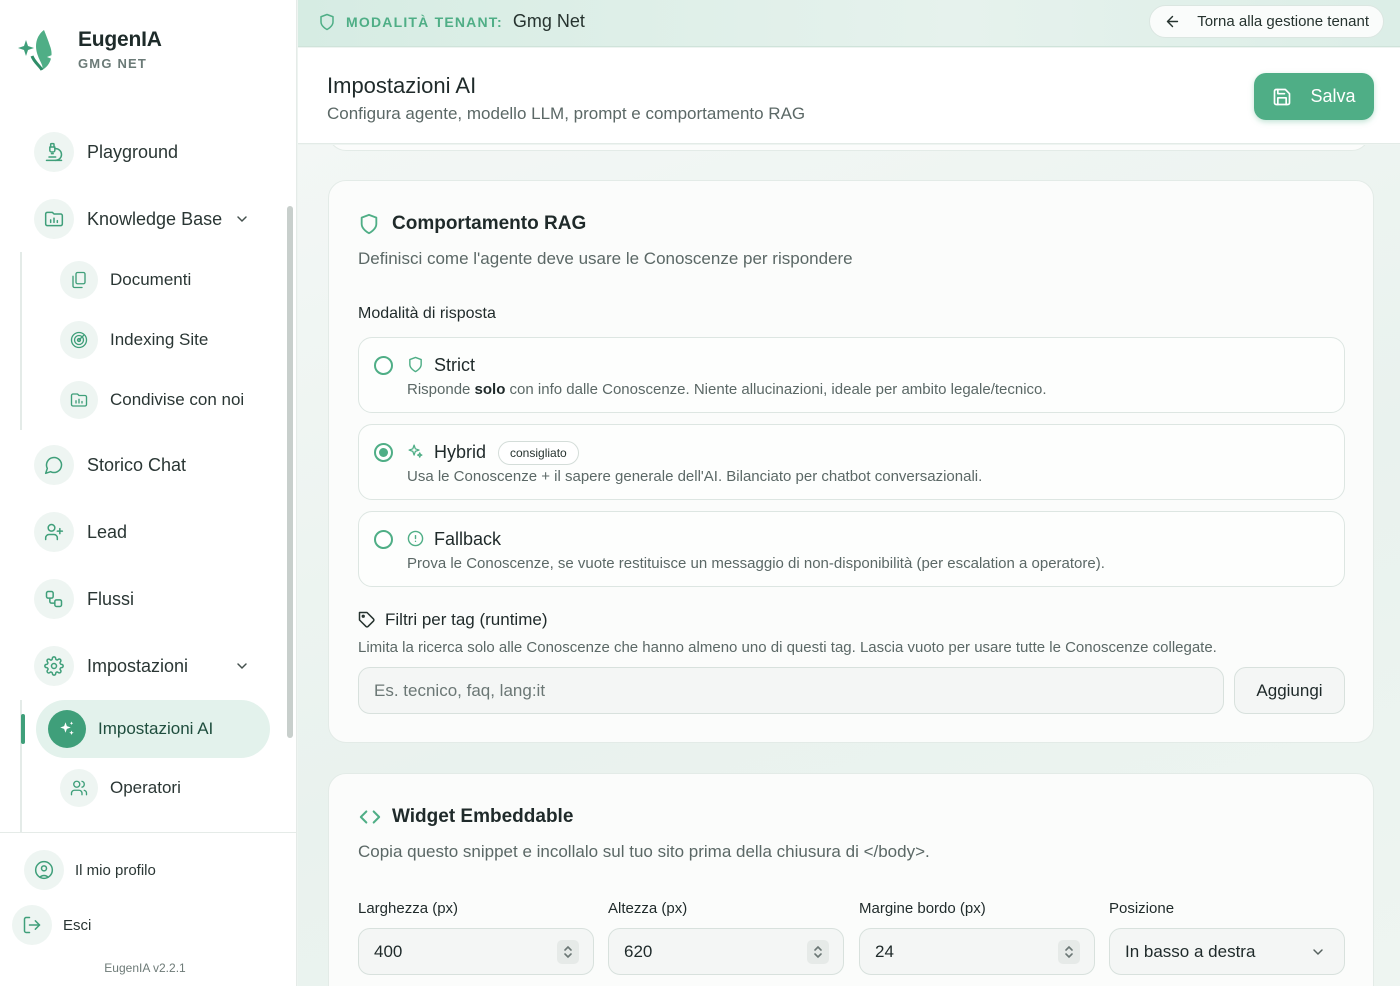 This screenshot has width=1400, height=986. Describe the element at coordinates (483, 816) in the screenshot. I see `widget-title: Widget Embeddable` at that location.